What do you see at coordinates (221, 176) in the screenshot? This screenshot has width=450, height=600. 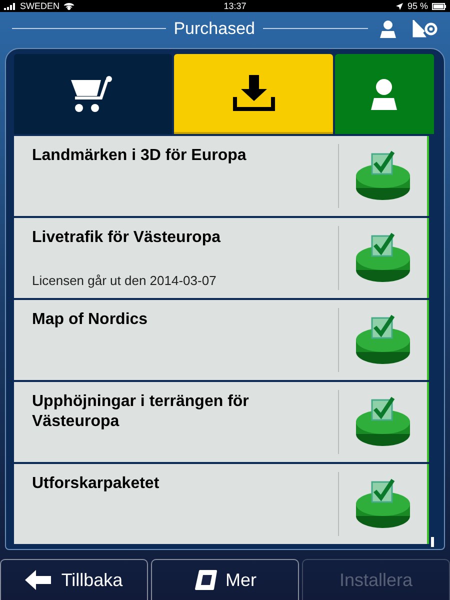 I see `purchased-item-row: Landmärken i 3D för Europa` at bounding box center [221, 176].